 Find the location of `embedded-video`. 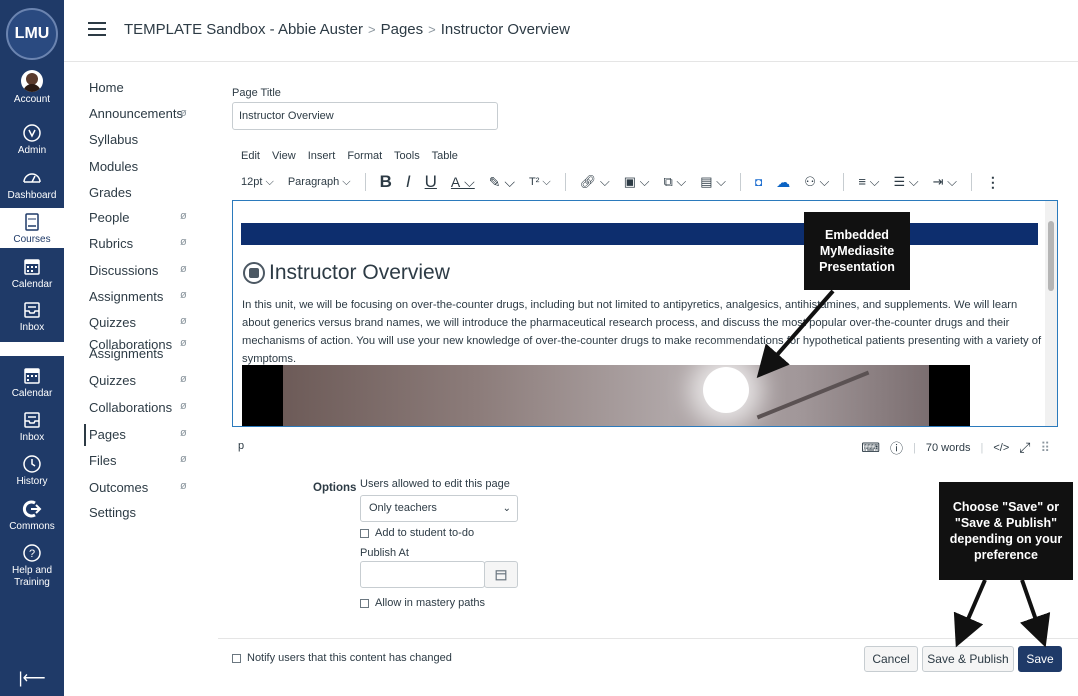

embedded-video is located at coordinates (606, 395).